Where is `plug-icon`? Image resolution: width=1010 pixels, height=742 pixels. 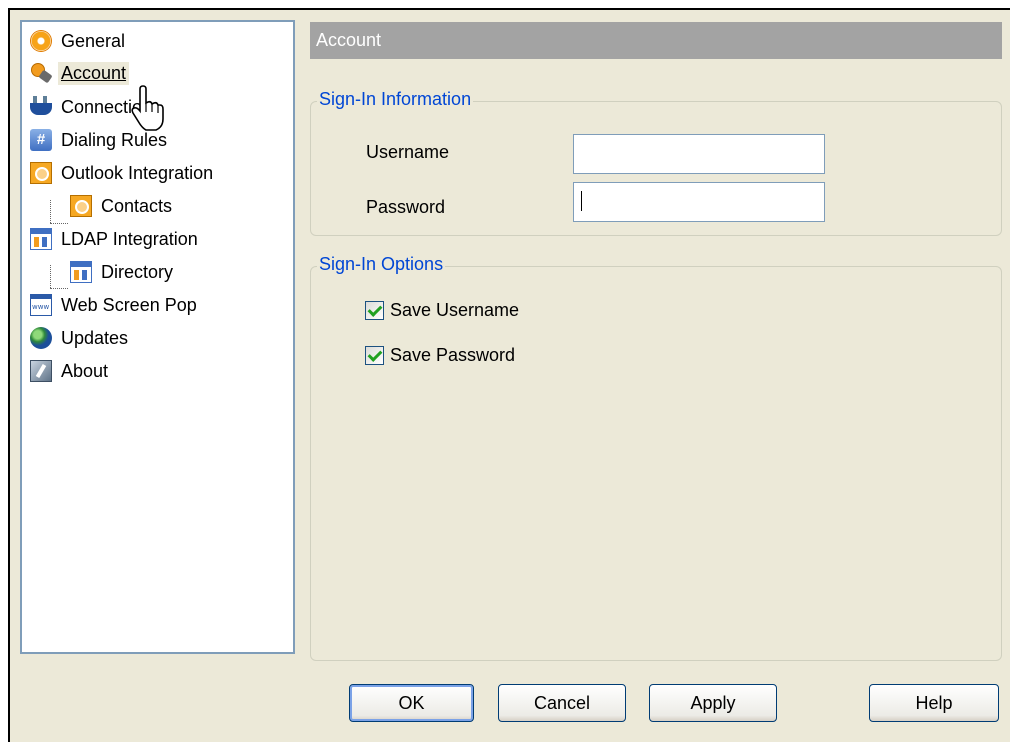
plug-icon is located at coordinates (41, 107).